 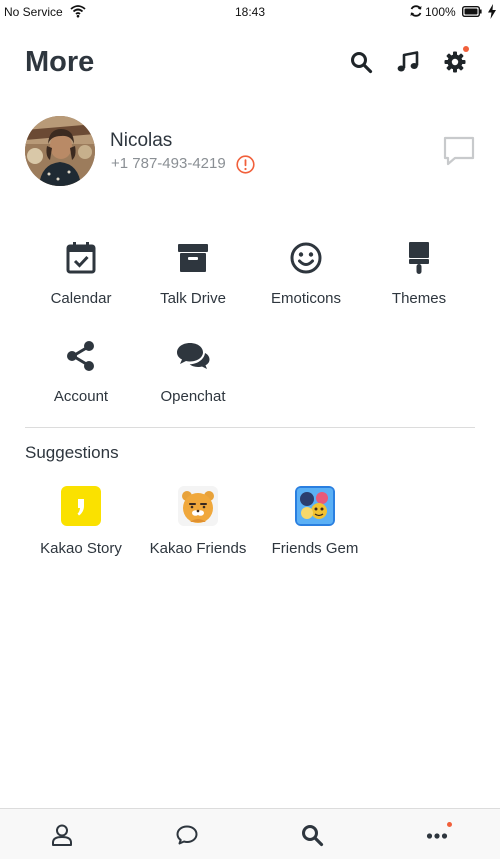 I want to click on calendar-check-icon, so click(x=81, y=258).